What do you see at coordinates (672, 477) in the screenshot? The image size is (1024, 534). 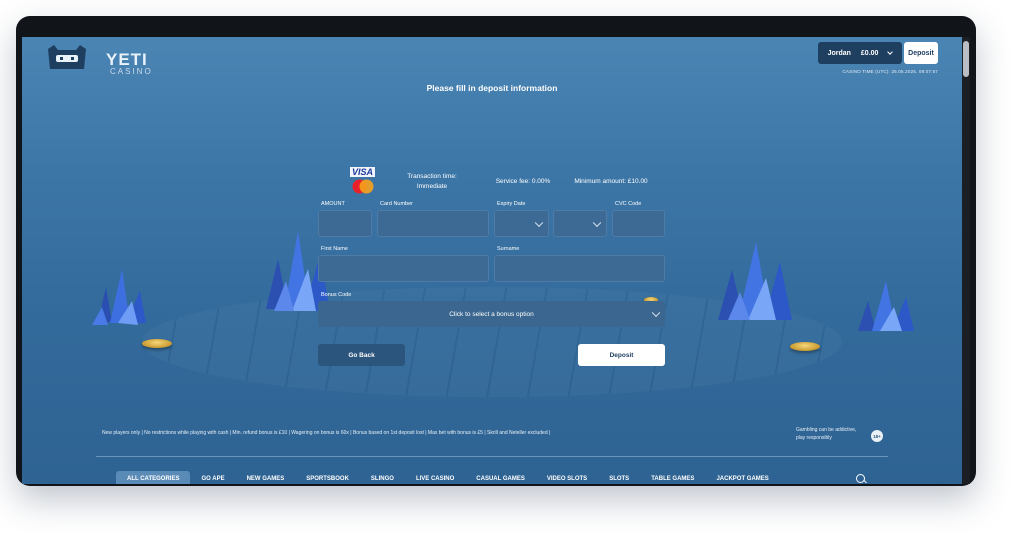 I see `nav-item-table-games: TABLE GAMES` at bounding box center [672, 477].